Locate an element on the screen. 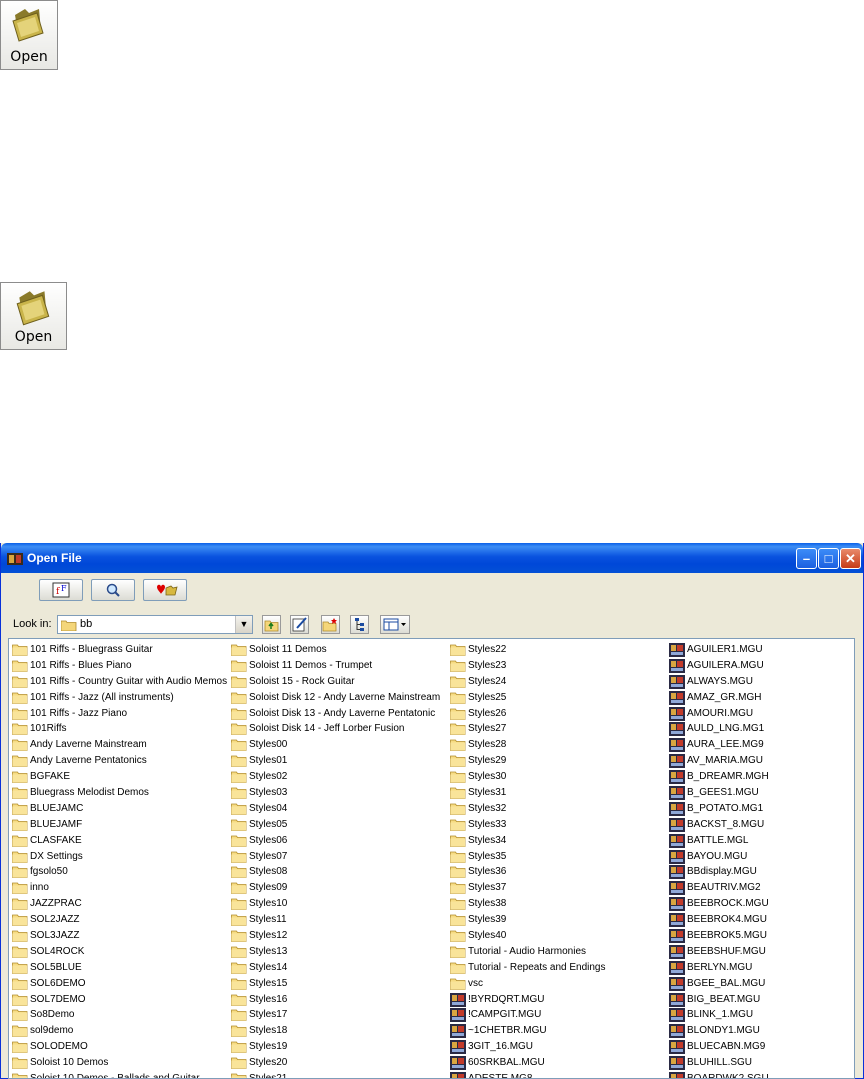  new-folder-button is located at coordinates (330, 624).